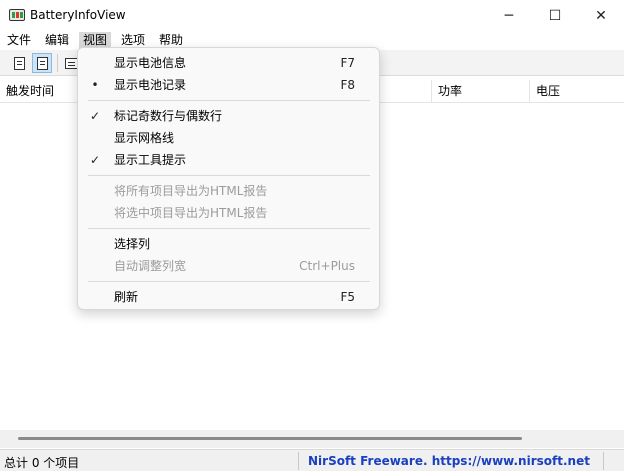  Describe the element at coordinates (228, 297) in the screenshot. I see `menu-item-refresh: 刷新 F5` at that location.